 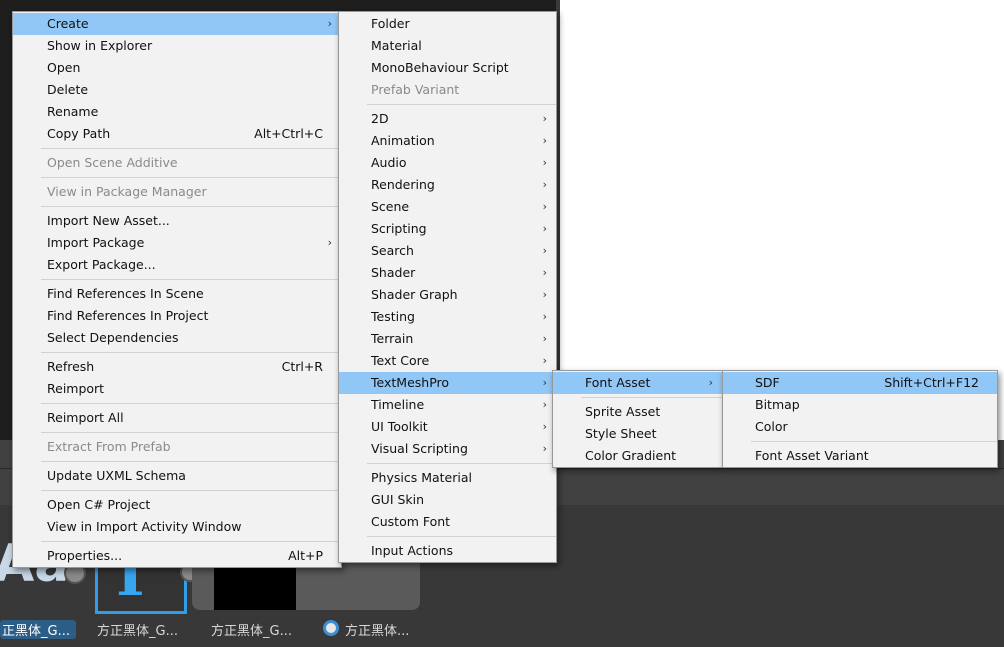 I want to click on menu-item-search: Search ›, so click(x=447, y=251).